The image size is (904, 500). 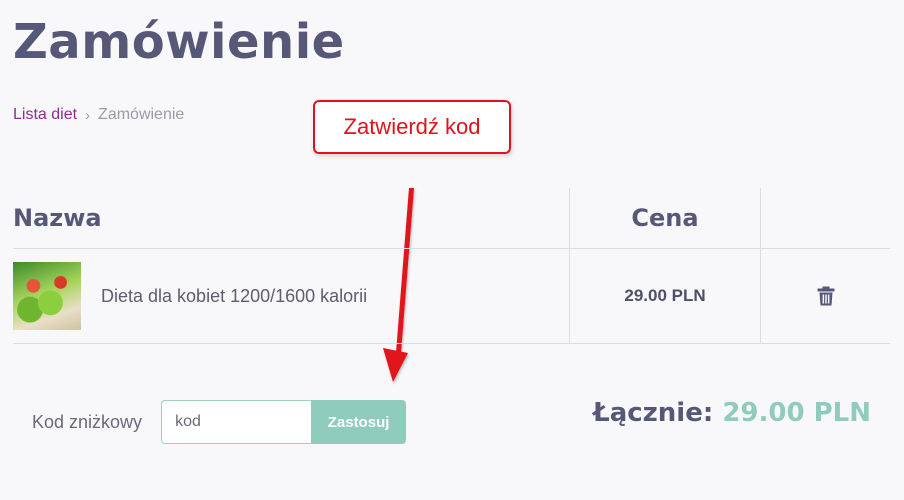 I want to click on discount-code-input, so click(x=236, y=422).